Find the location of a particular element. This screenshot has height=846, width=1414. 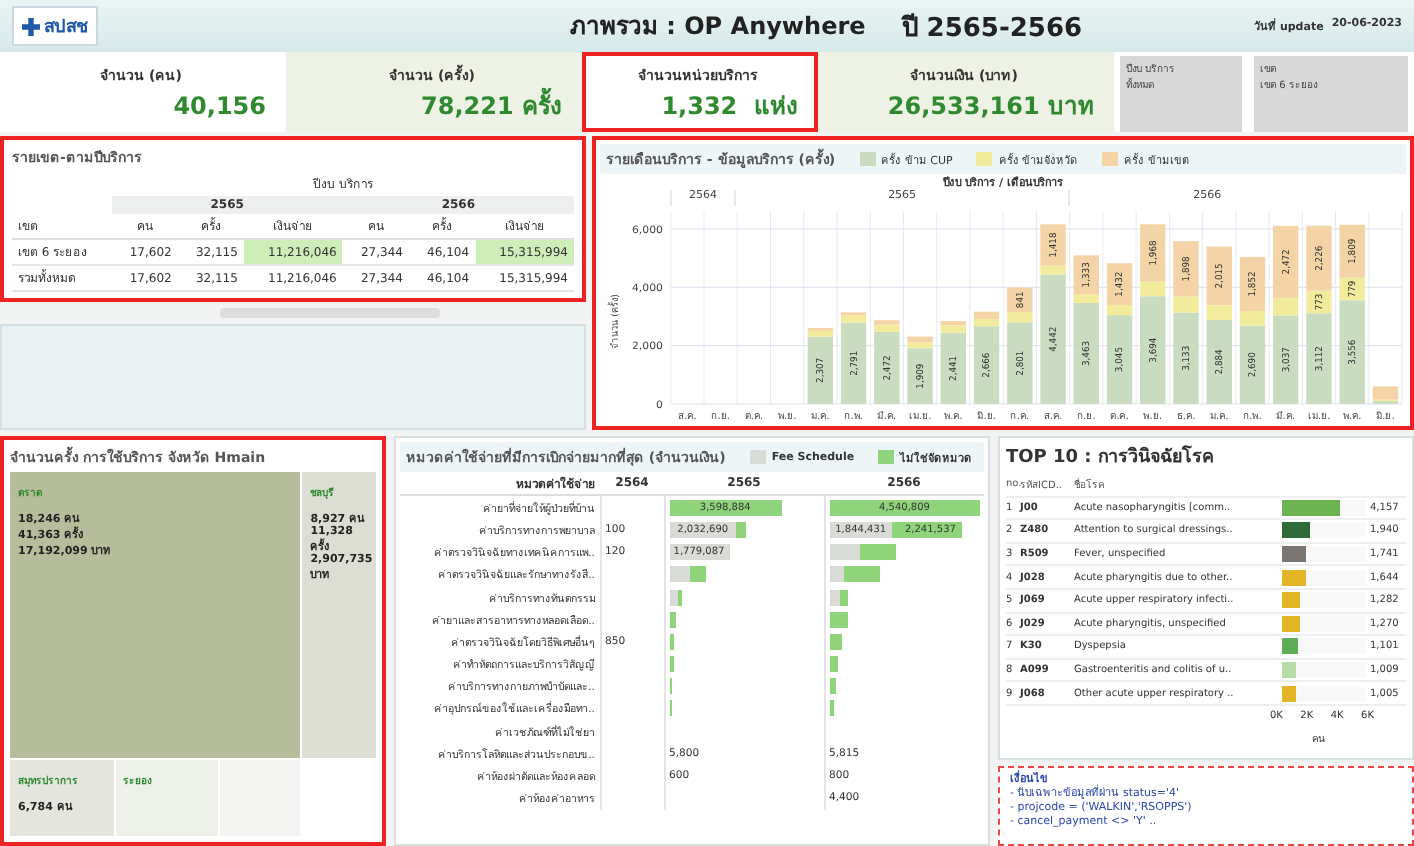

kpi-value: 26,533,161 บาท is located at coordinates (989, 107).